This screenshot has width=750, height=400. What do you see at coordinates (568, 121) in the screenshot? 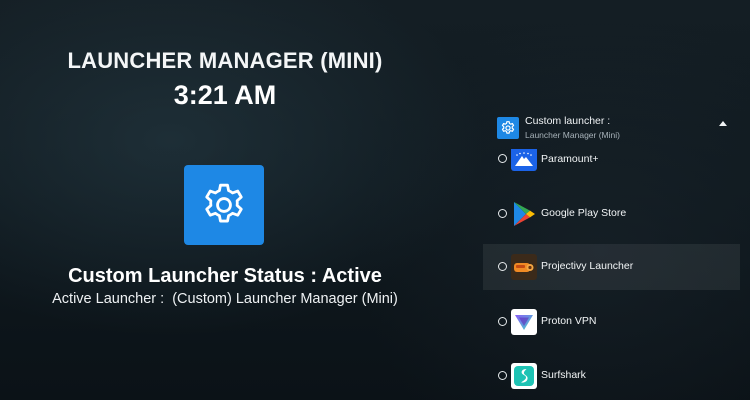
I see `header-title: Custom launcher :` at bounding box center [568, 121].